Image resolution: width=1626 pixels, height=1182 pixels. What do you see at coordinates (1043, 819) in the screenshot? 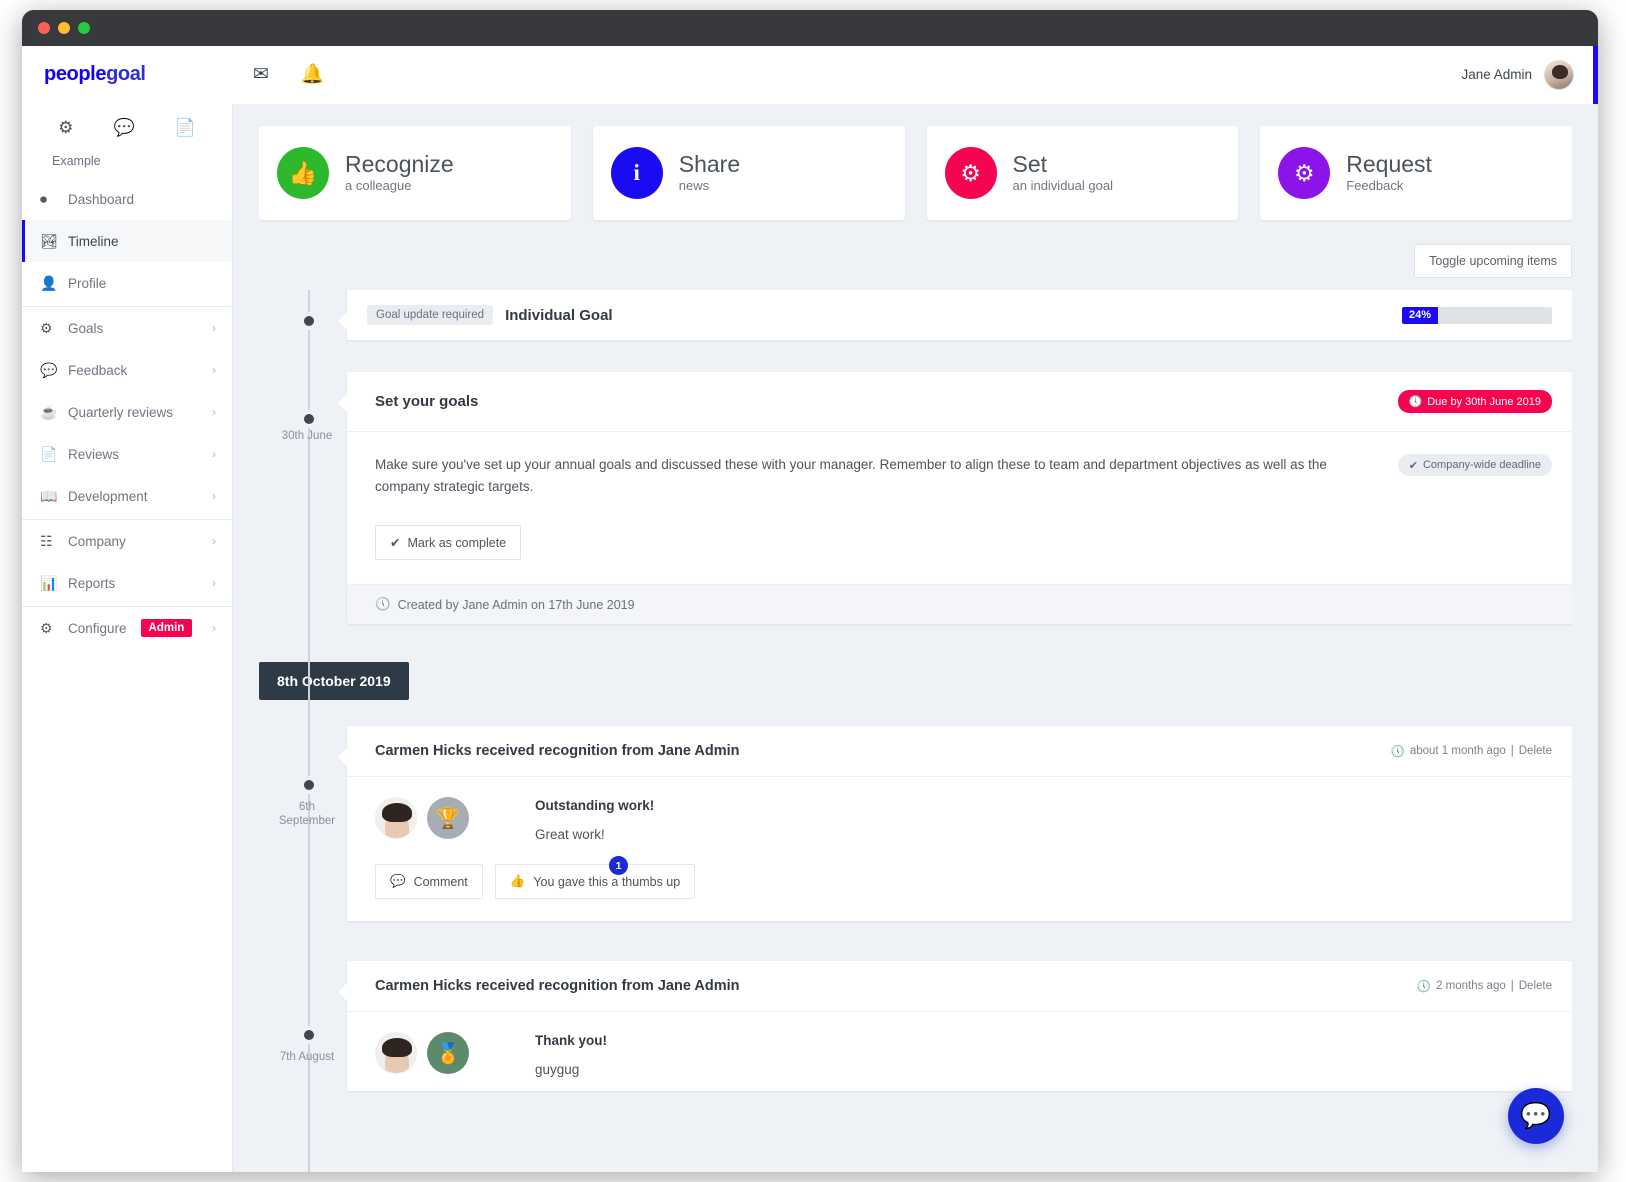
I see `recognition-message: Outstanding work! Great work!` at bounding box center [1043, 819].